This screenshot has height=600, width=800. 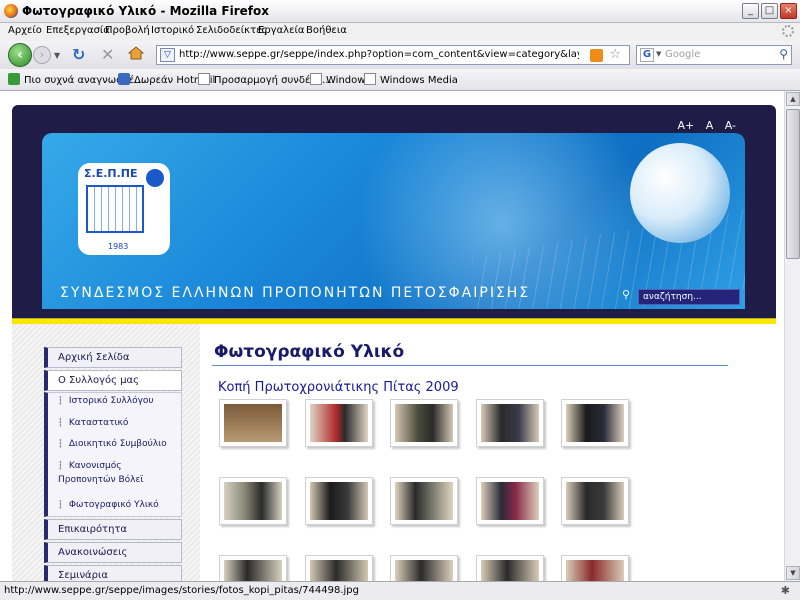 What do you see at coordinates (750, 11) in the screenshot?
I see `minimize-button: _` at bounding box center [750, 11].